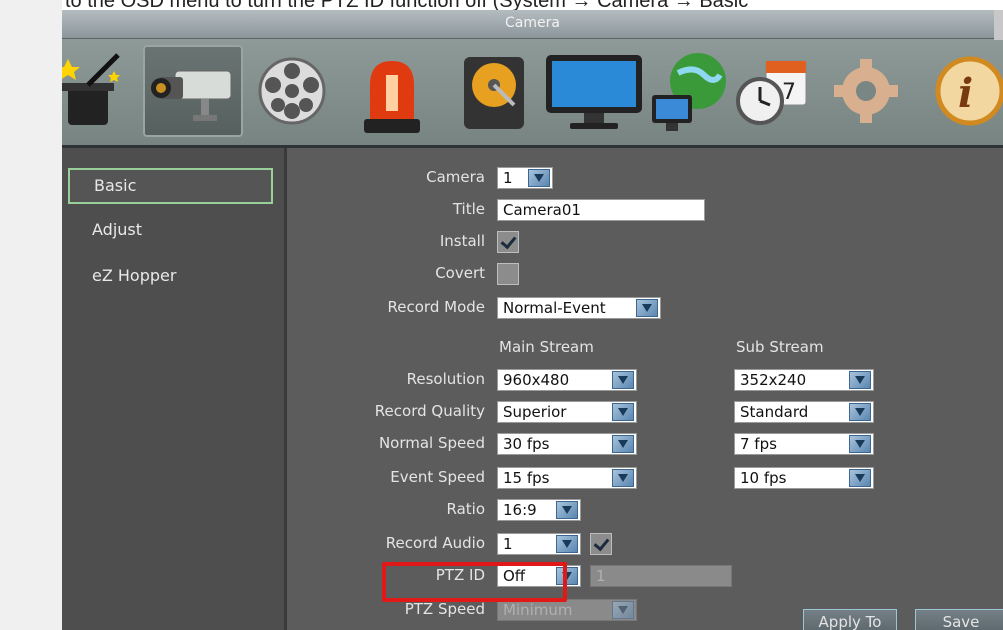 The width and height of the screenshot is (1003, 630). What do you see at coordinates (31, 315) in the screenshot?
I see `page-margin` at bounding box center [31, 315].